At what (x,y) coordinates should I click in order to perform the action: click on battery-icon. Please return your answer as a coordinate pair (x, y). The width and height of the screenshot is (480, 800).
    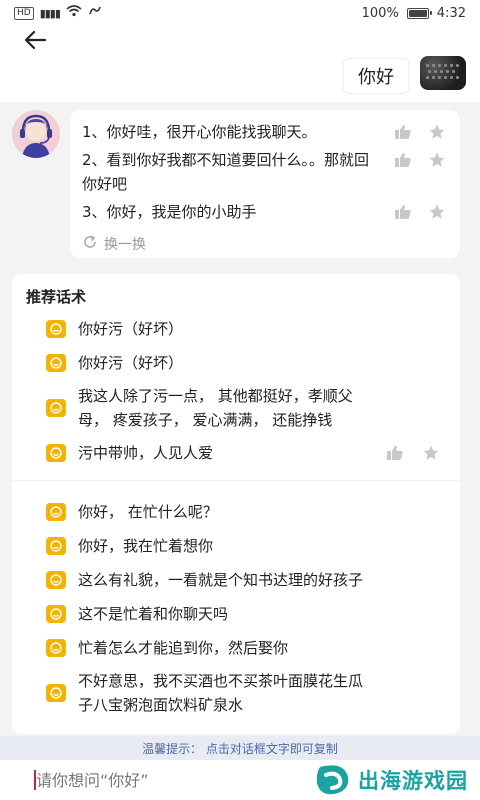
    Looking at the image, I should click on (419, 13).